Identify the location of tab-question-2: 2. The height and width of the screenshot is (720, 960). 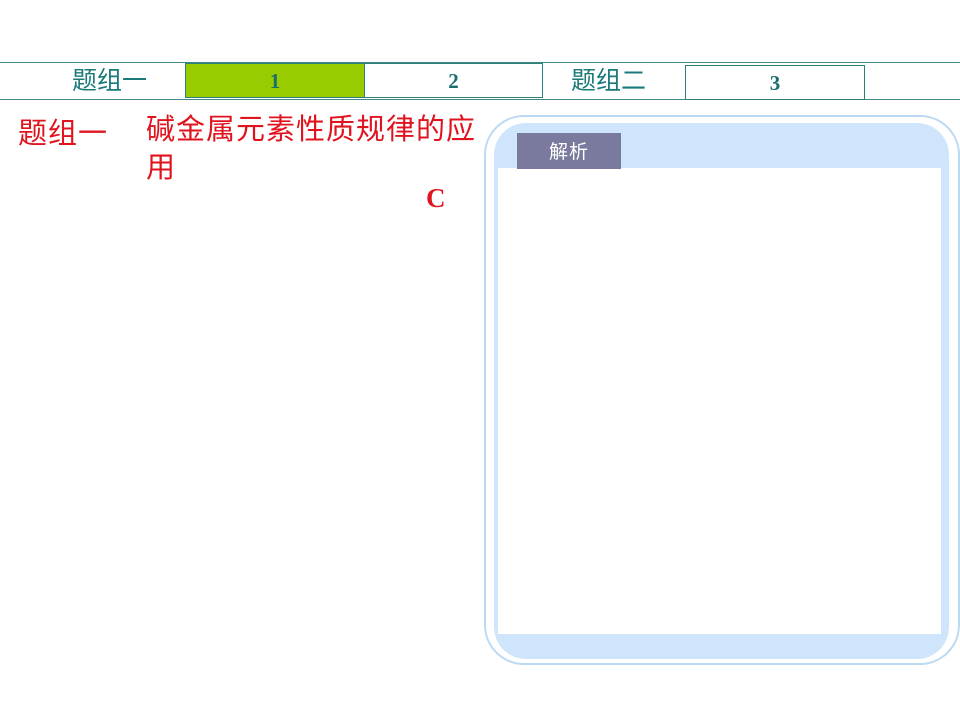
(453, 80).